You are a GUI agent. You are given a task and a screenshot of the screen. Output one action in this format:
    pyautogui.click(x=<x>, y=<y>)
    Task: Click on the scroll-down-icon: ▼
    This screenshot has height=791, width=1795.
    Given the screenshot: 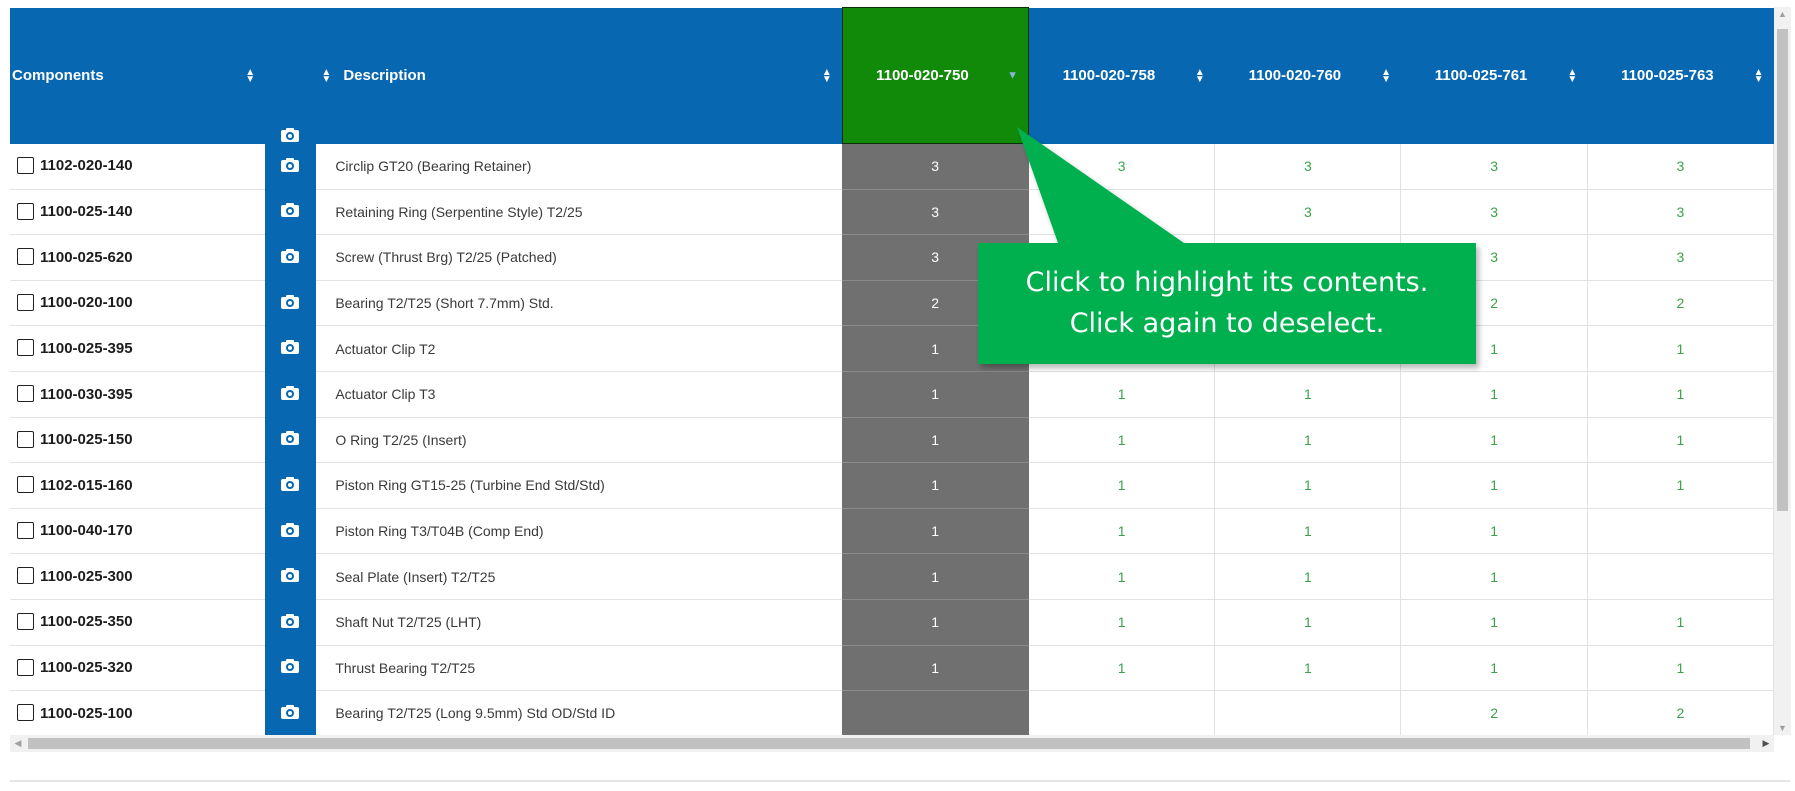 What is the action you would take?
    pyautogui.click(x=1782, y=728)
    